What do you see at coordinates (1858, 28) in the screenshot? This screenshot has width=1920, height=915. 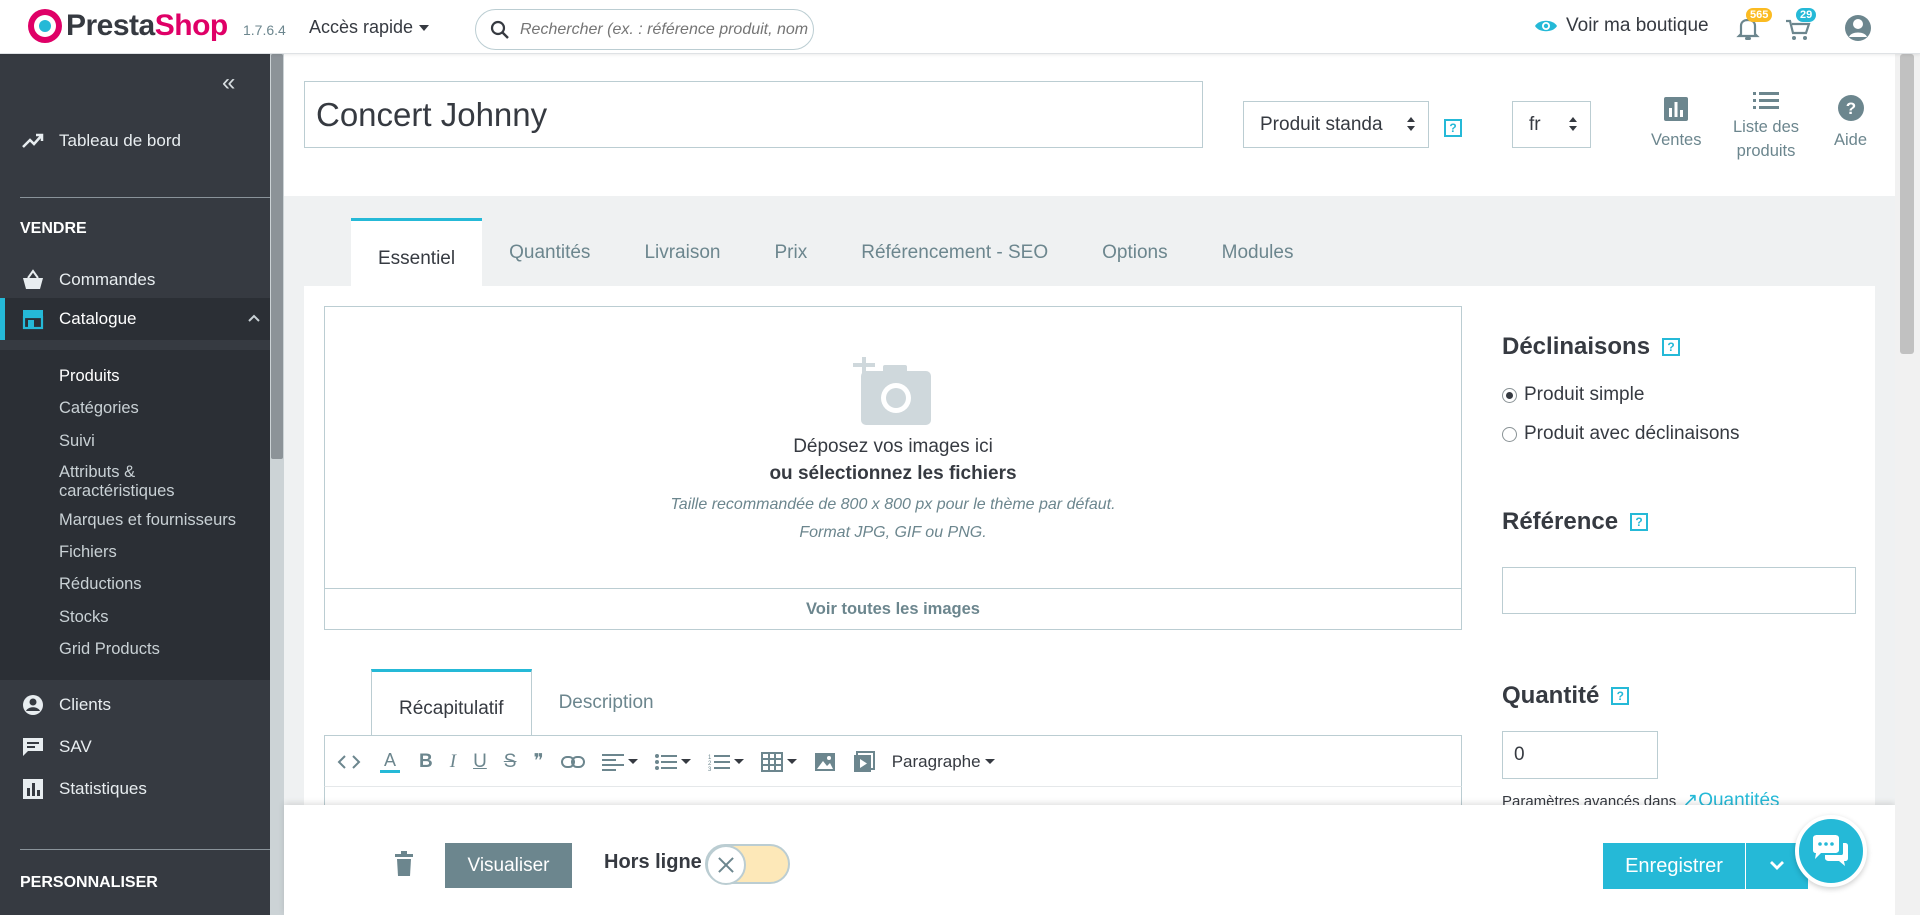 I see `account-button` at bounding box center [1858, 28].